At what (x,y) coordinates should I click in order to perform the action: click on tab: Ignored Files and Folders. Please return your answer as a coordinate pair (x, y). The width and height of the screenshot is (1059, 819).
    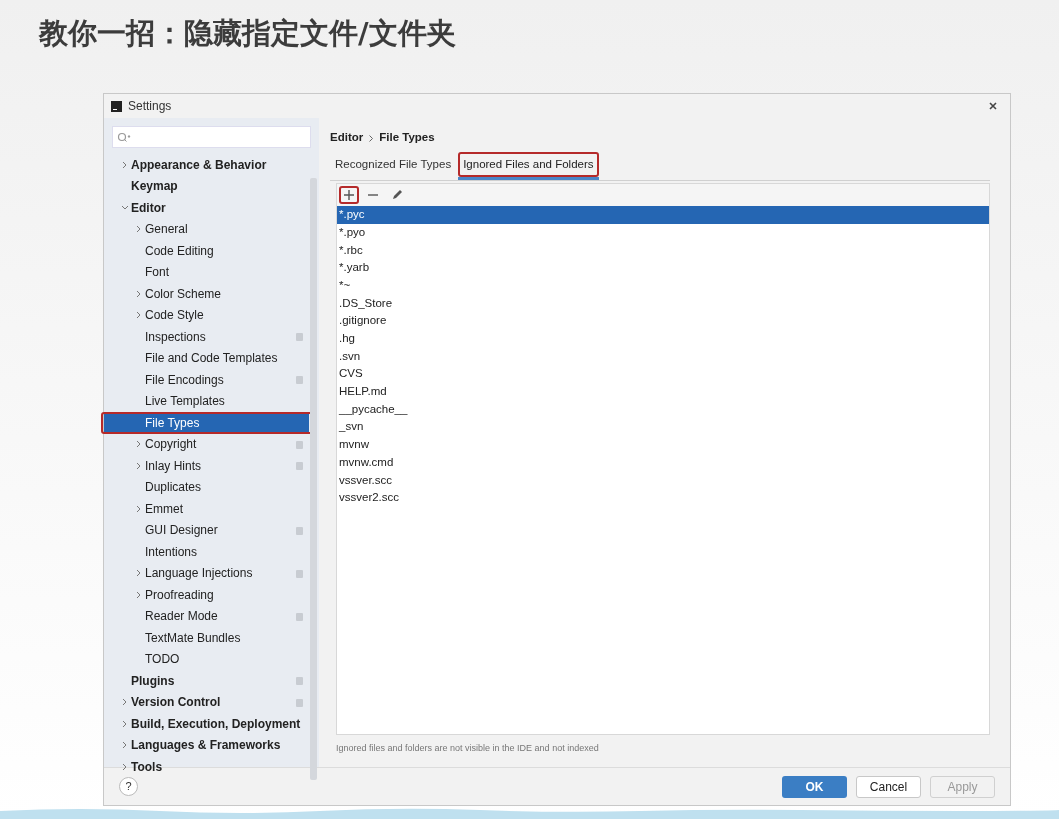
    Looking at the image, I should click on (528, 165).